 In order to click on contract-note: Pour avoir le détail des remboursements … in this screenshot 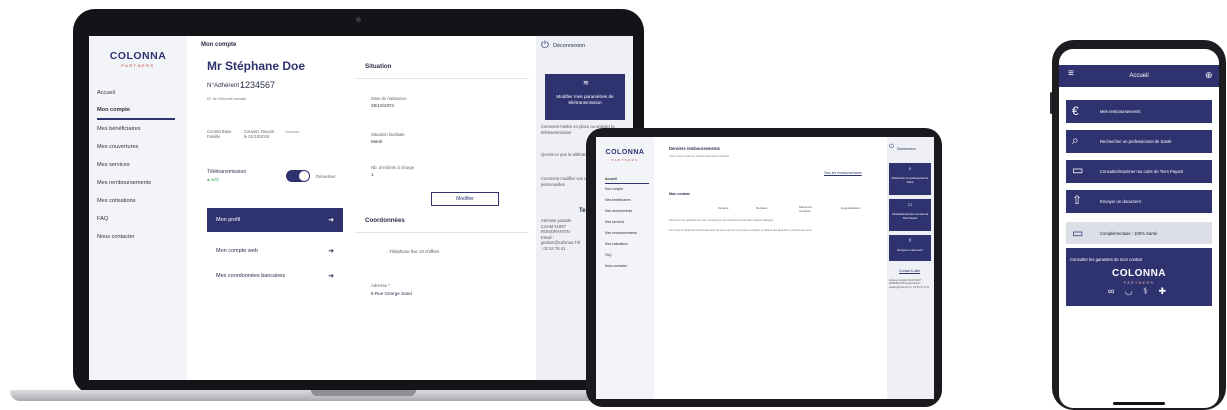, I will do `click(741, 230)`.